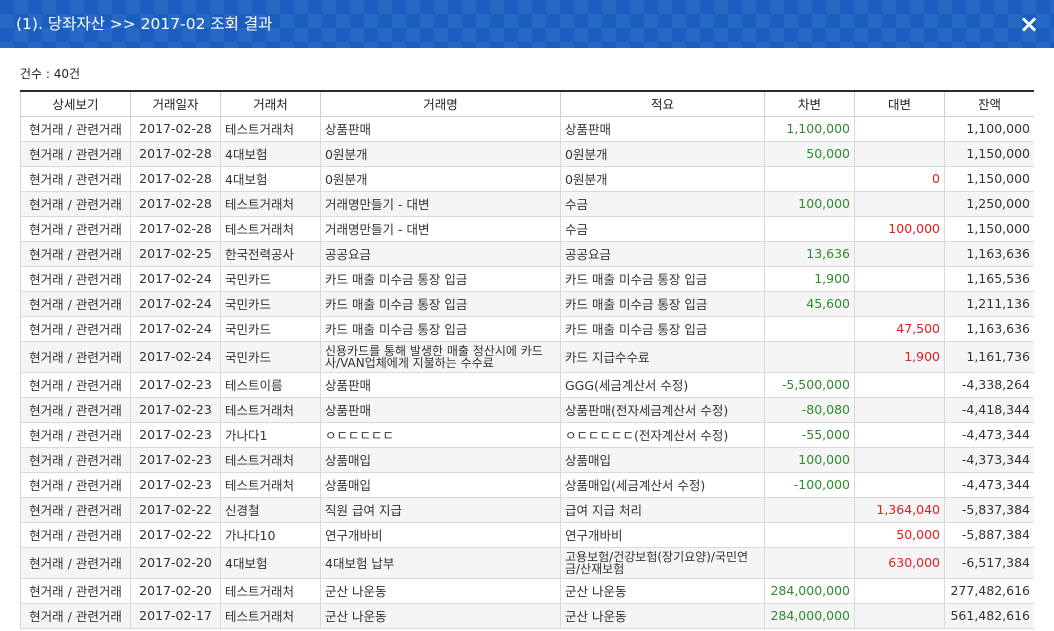 The width and height of the screenshot is (1054, 631). Describe the element at coordinates (662, 484) in the screenshot. I see `cell-memo: 상품매입(세금계산서 수정)` at that location.